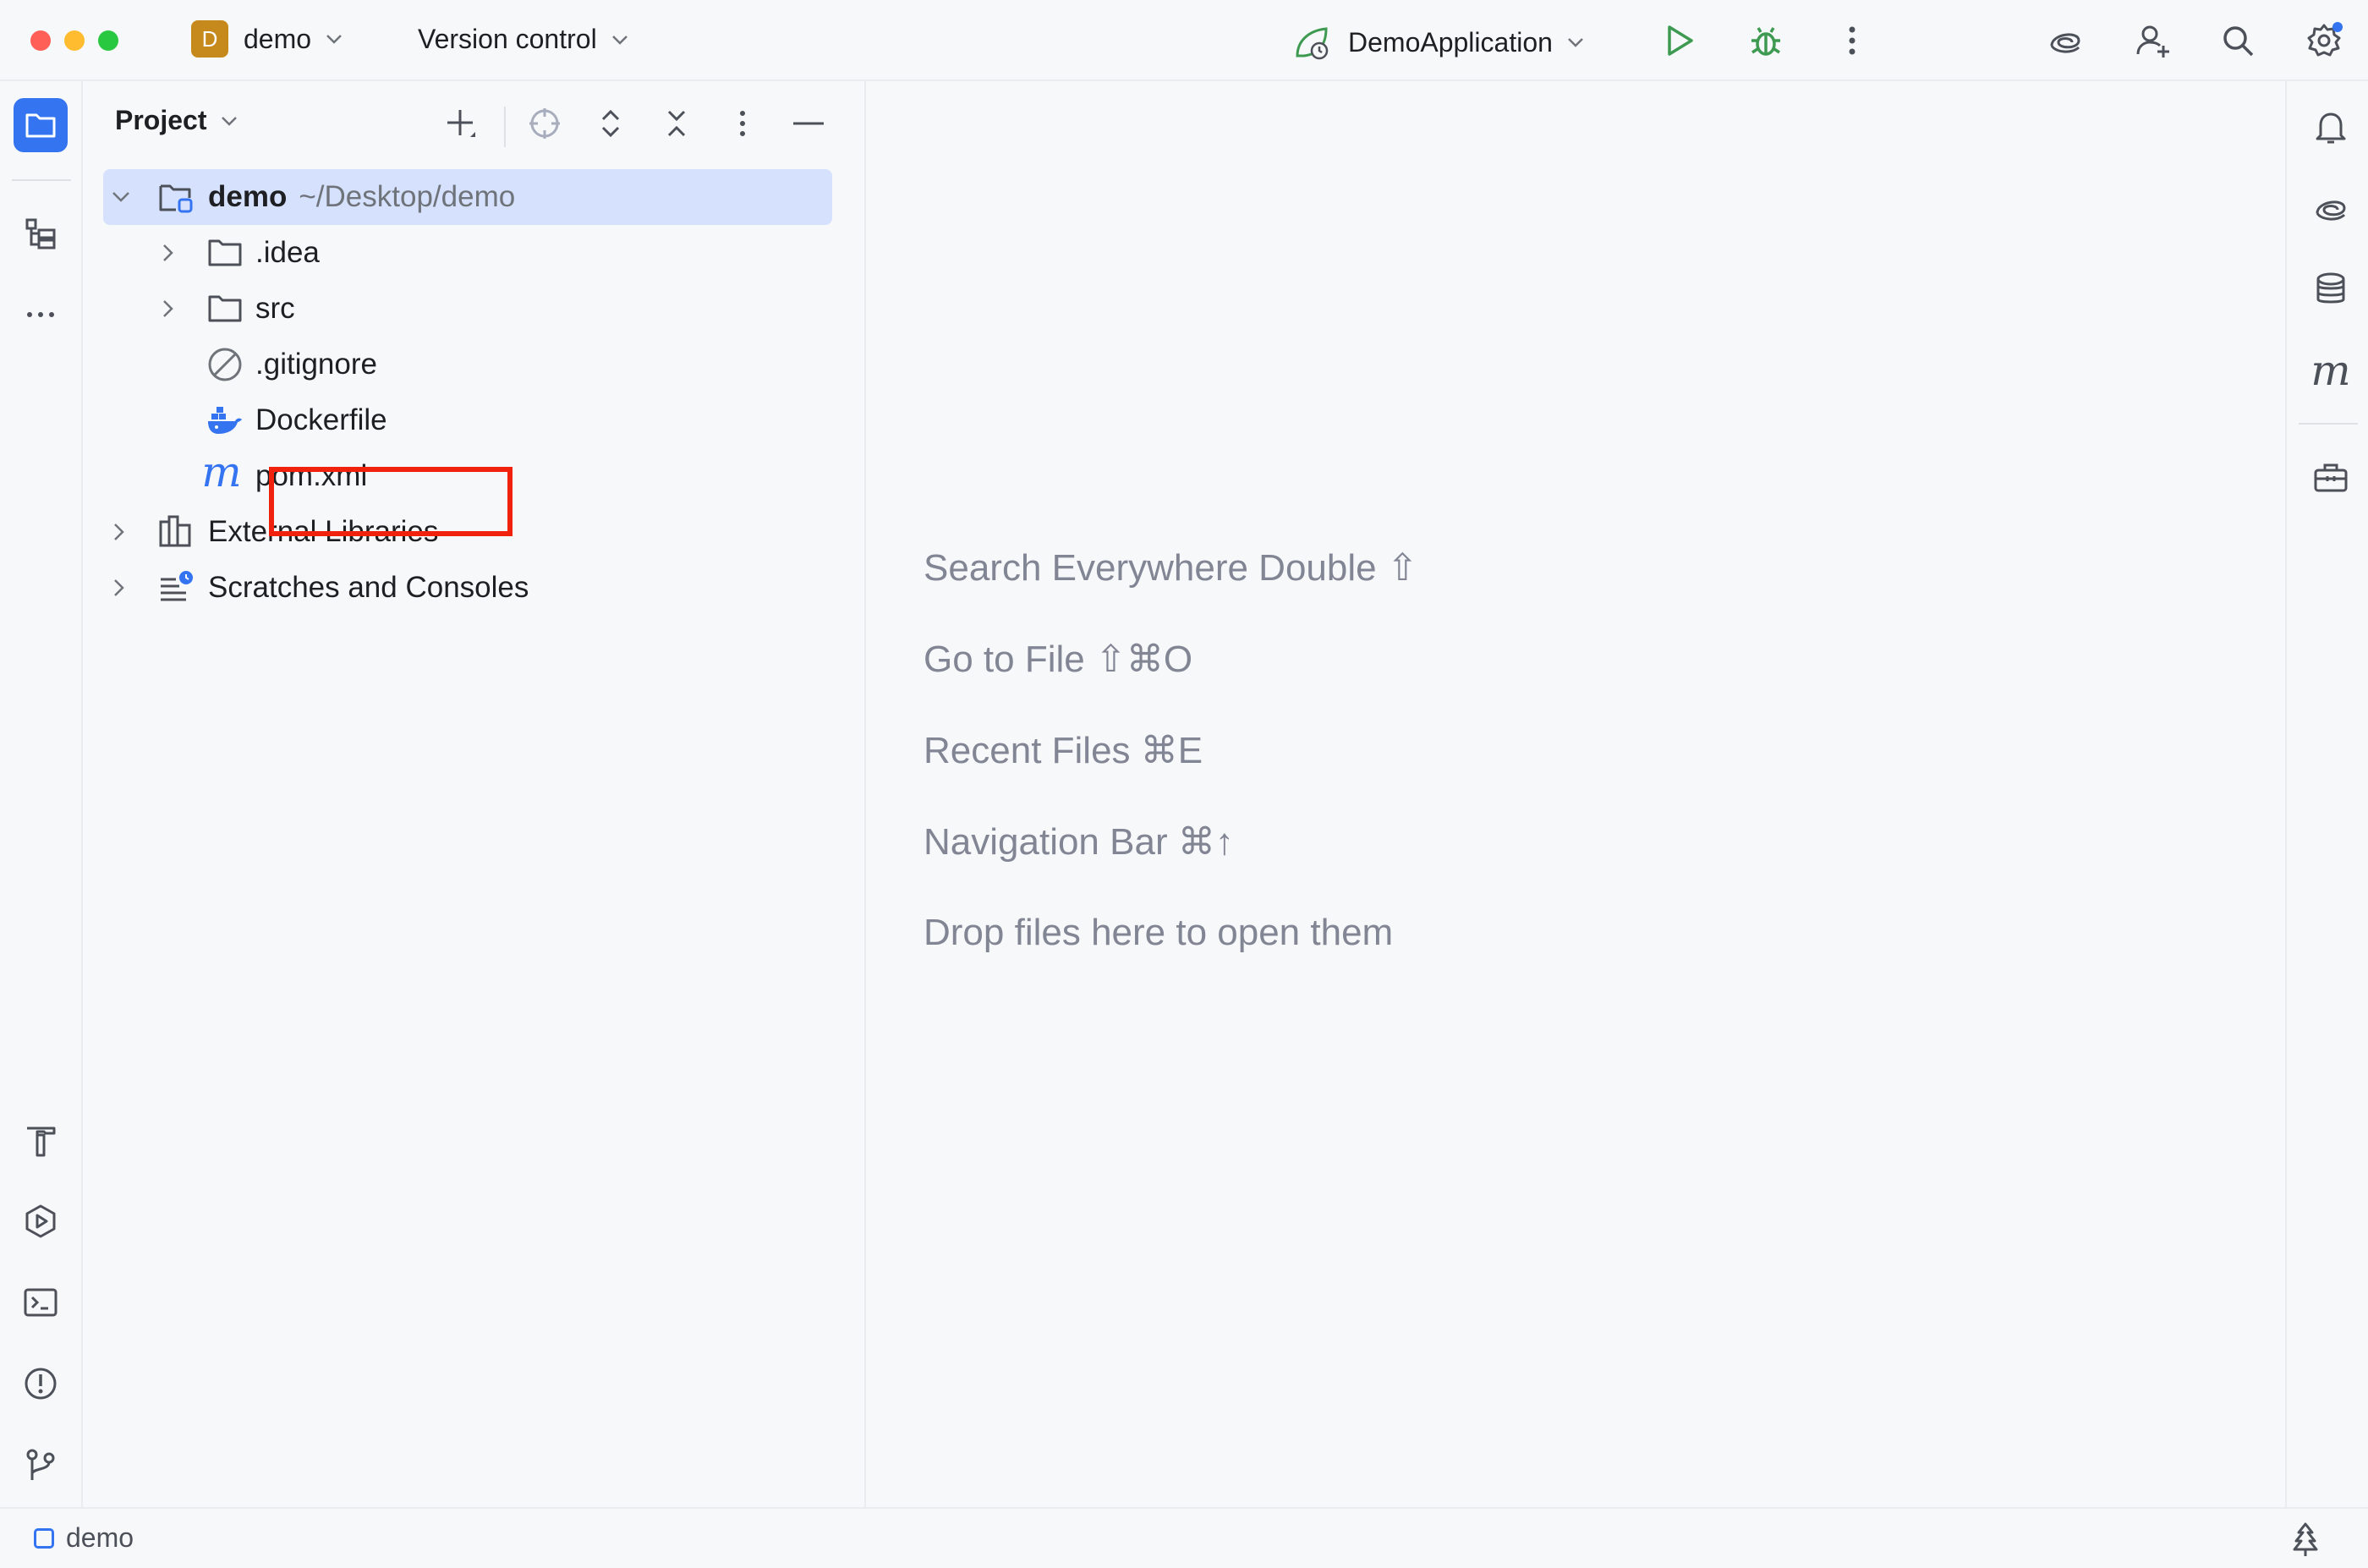 This screenshot has width=2368, height=1568. I want to click on add-user-icon, so click(2152, 42).